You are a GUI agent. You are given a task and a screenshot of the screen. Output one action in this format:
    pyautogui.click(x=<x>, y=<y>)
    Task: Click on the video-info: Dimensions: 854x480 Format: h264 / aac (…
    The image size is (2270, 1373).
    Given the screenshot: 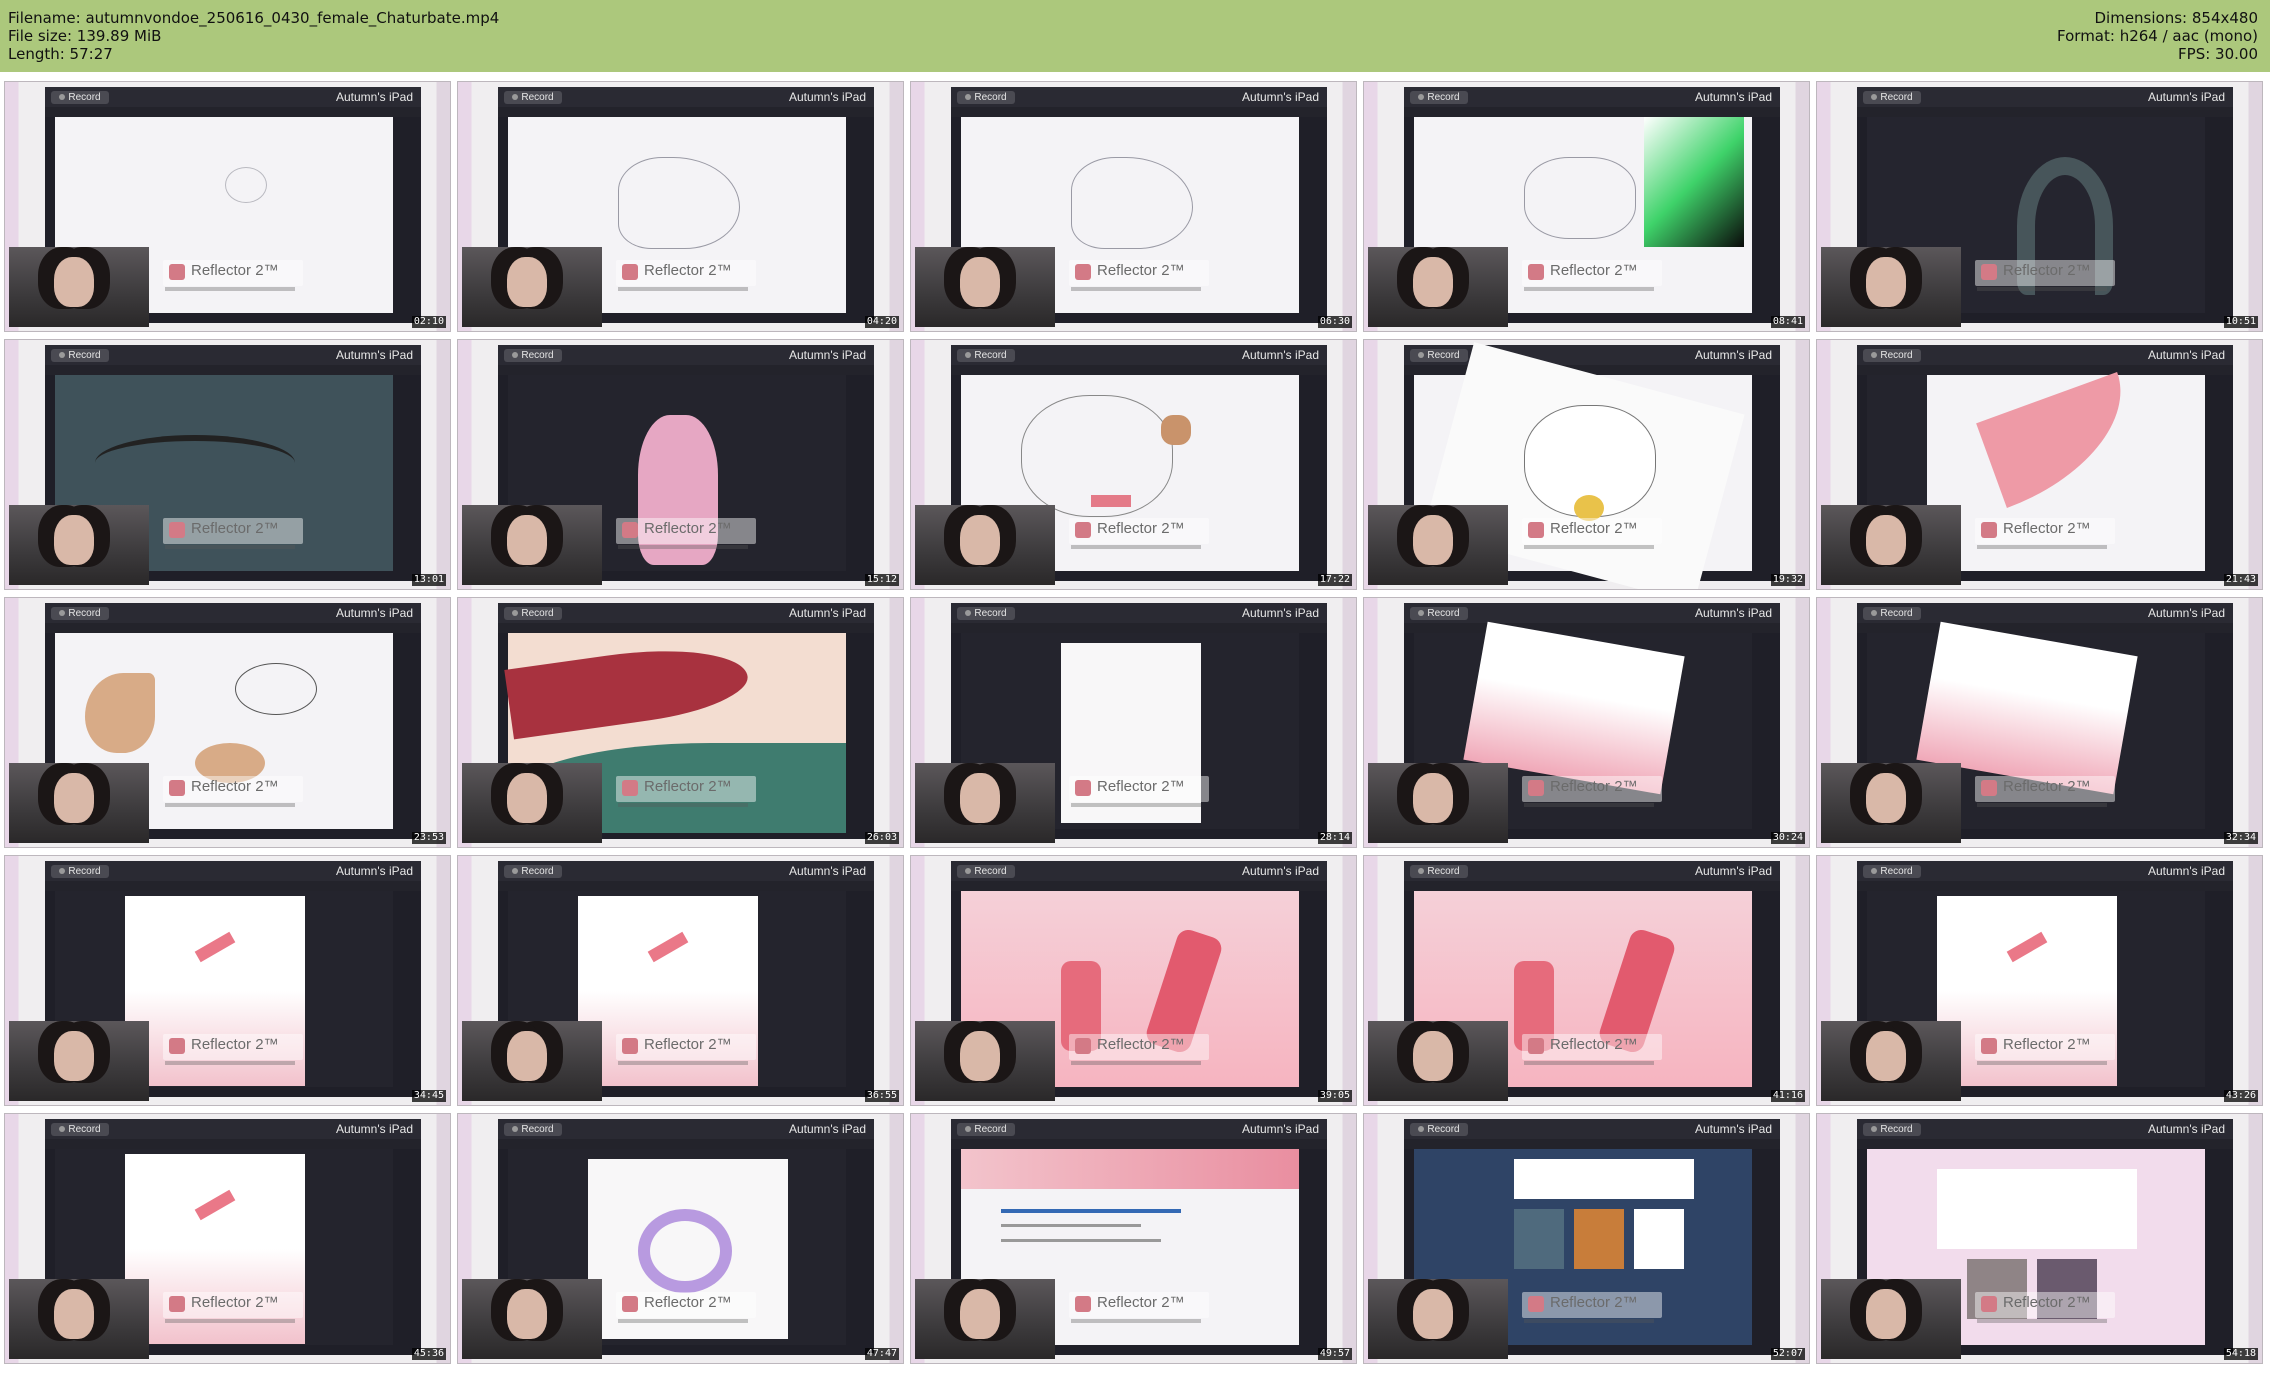 What is the action you would take?
    pyautogui.click(x=2157, y=36)
    